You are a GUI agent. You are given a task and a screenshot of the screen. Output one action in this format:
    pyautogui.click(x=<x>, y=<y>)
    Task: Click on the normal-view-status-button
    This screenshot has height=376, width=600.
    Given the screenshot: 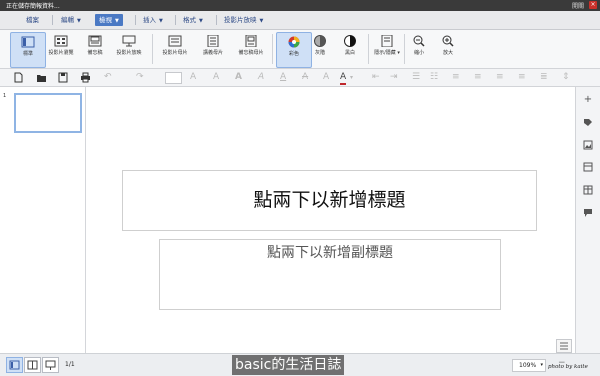 What is the action you would take?
    pyautogui.click(x=14, y=365)
    